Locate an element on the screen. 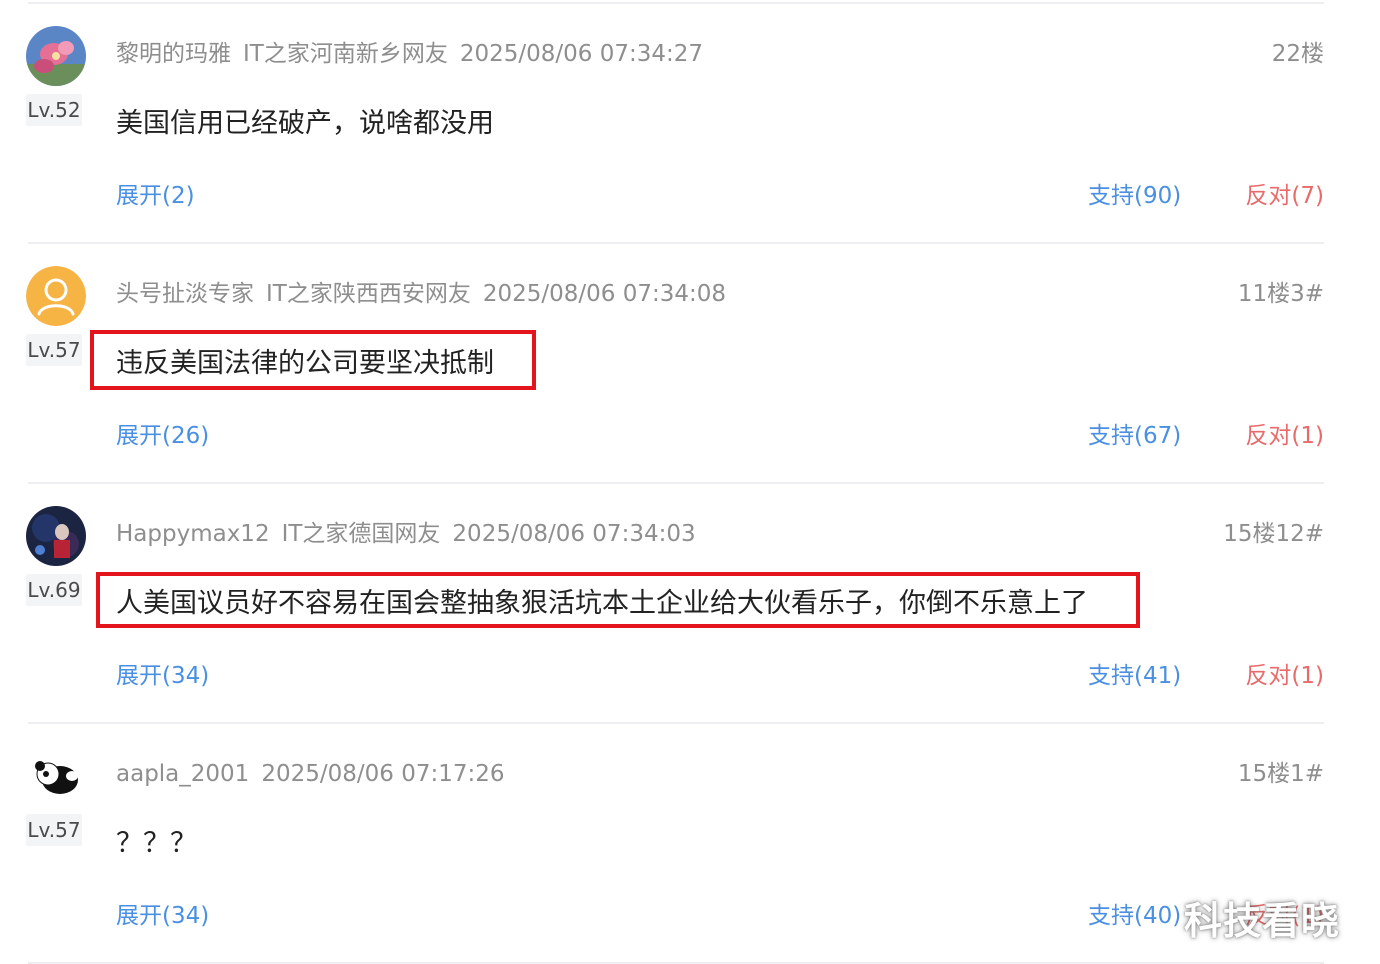 This screenshot has height=964, width=1380. comment-meta: 头号扯淡专家 IT之家陕西西安网友 2025/08/06 07:34:08 is located at coordinates (421, 294).